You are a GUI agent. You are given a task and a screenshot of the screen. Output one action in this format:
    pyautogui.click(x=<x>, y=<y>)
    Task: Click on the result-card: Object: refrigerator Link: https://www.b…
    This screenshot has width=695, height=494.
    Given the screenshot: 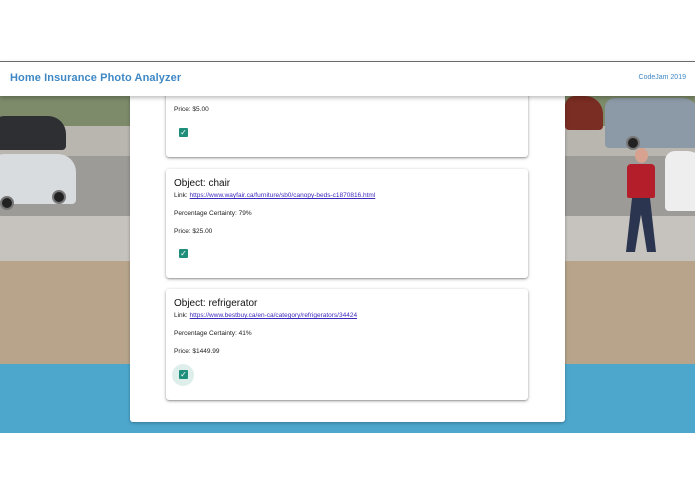 What is the action you would take?
    pyautogui.click(x=347, y=344)
    